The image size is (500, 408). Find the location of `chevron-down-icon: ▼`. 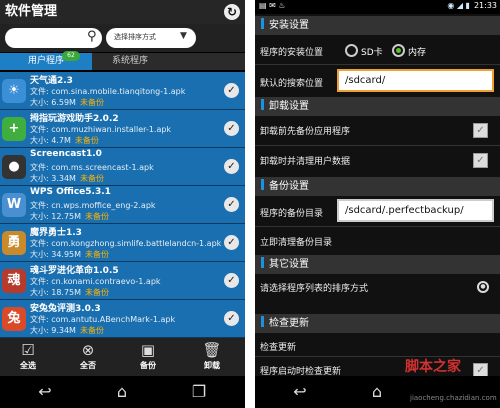

chevron-down-icon: ▼ is located at coordinates (183, 36).